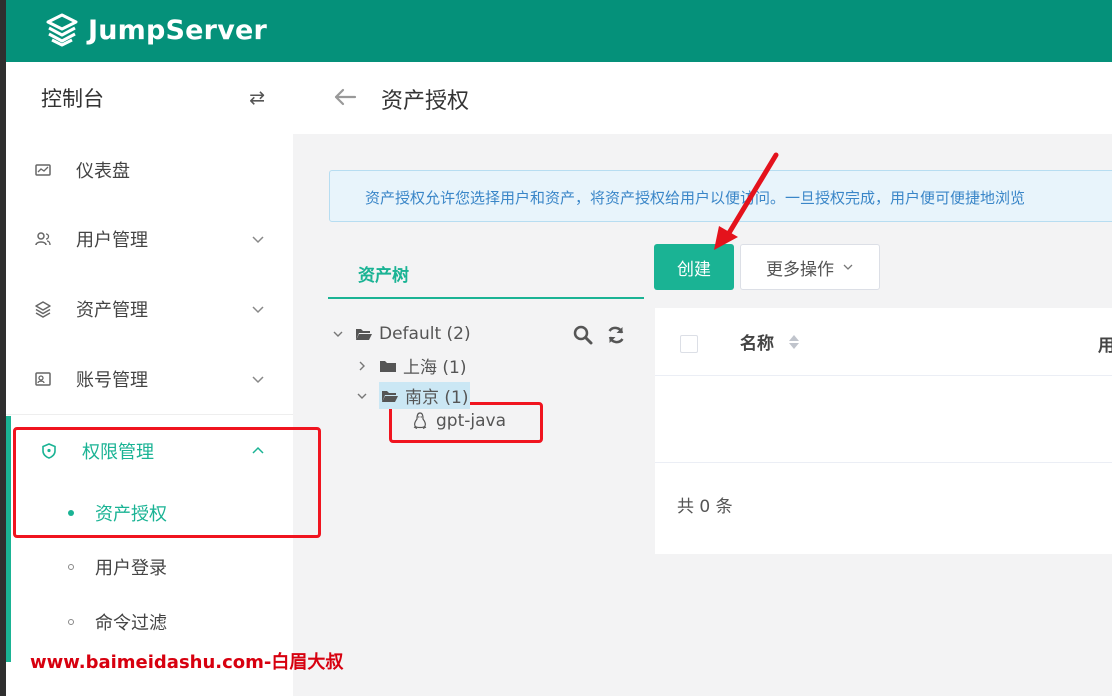  I want to click on sidebar-item-label: 账号管理, so click(112, 380).